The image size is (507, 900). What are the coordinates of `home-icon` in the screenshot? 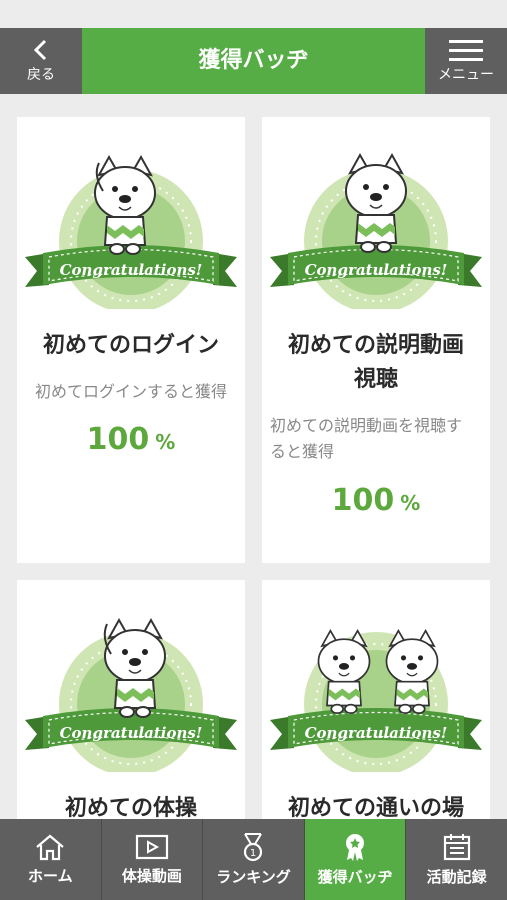 It's located at (50, 847).